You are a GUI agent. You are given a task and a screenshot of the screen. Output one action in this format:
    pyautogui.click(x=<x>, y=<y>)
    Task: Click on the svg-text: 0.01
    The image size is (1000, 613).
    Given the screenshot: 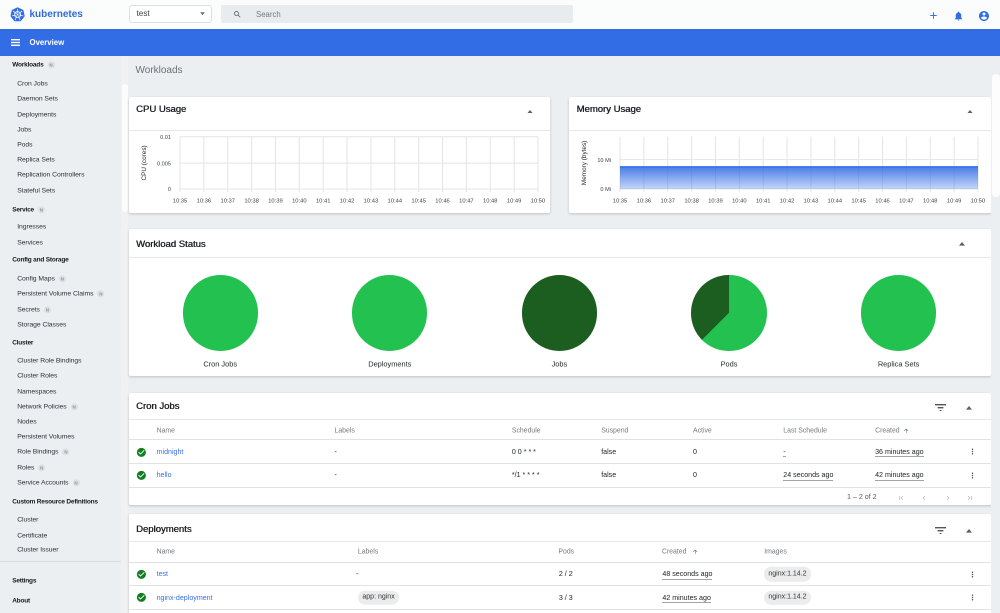 What is the action you would take?
    pyautogui.click(x=165, y=138)
    